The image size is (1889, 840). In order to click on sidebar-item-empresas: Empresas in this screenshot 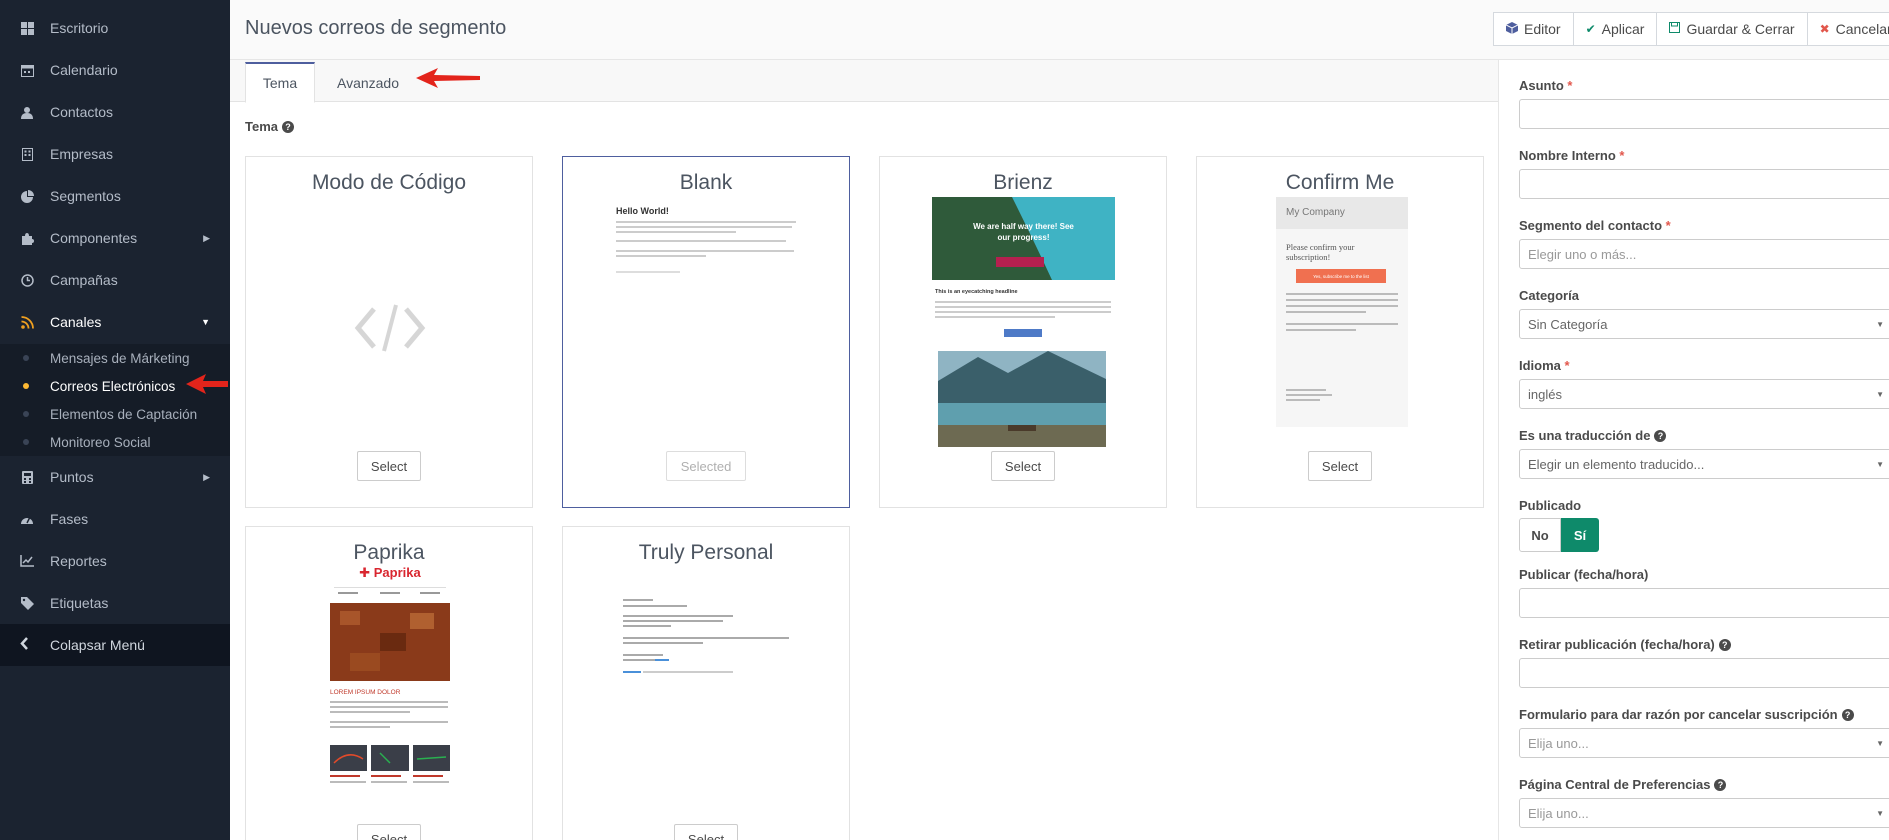, I will do `click(115, 154)`.